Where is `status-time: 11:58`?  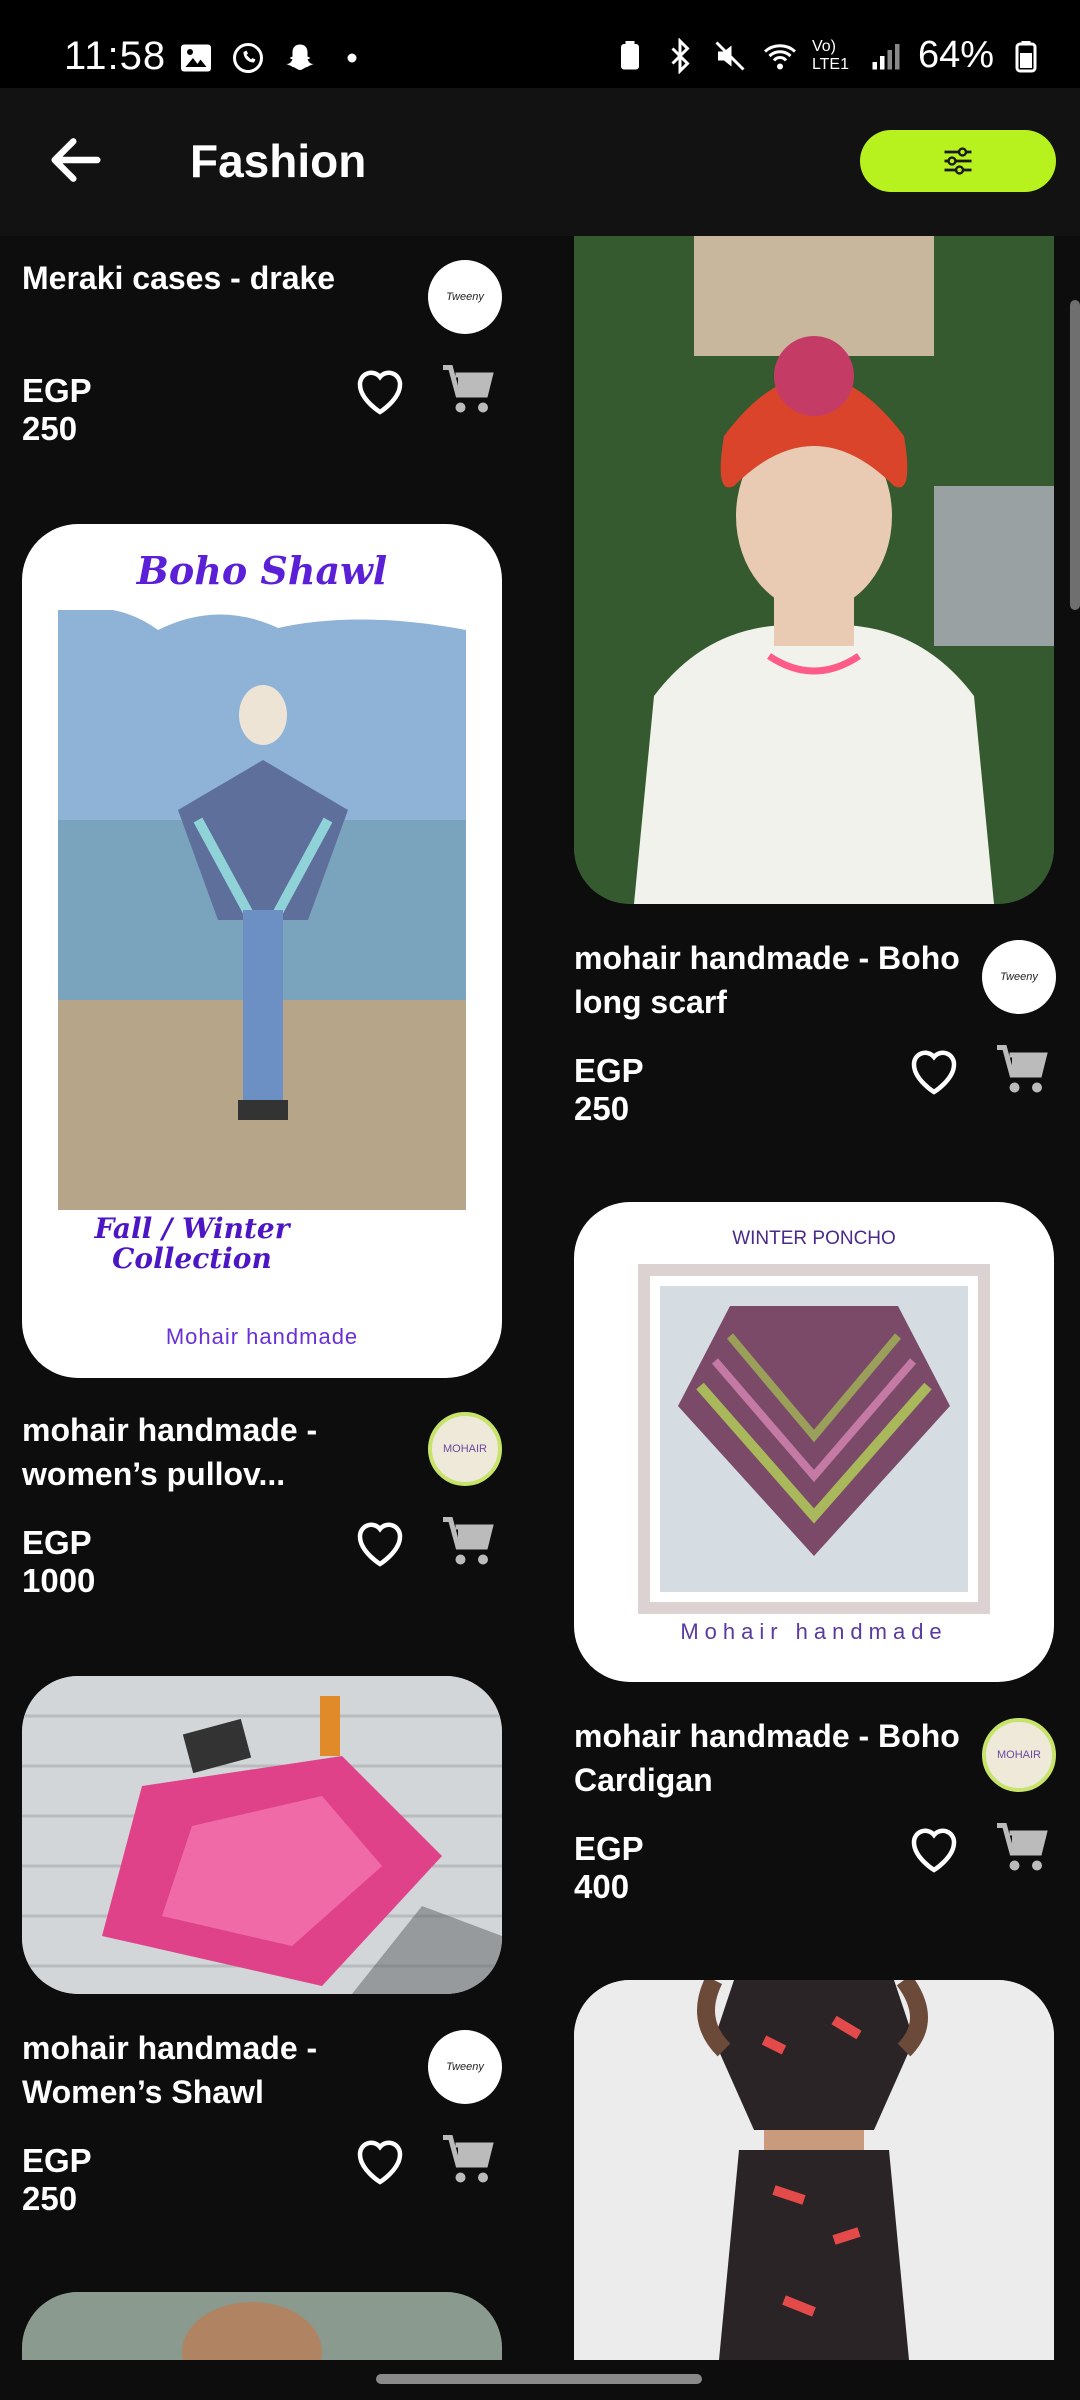 status-time: 11:58 is located at coordinates (115, 56).